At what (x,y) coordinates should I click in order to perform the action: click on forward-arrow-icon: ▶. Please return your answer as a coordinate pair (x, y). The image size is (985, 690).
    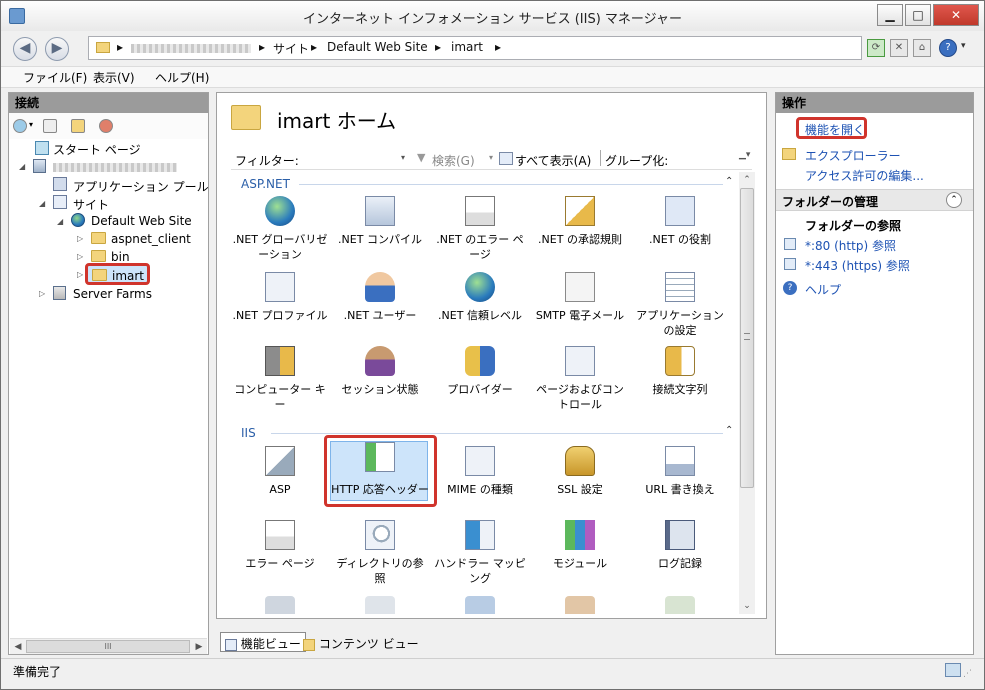
    Looking at the image, I should click on (57, 49).